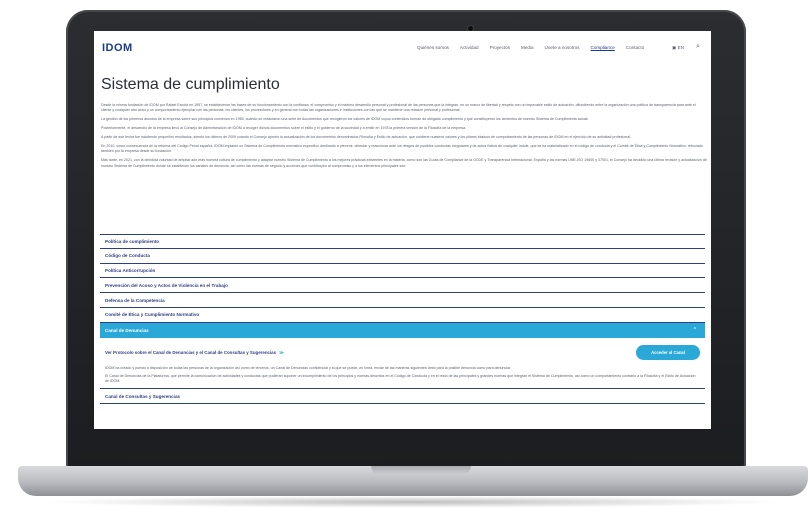  Describe the element at coordinates (413, 502) in the screenshot. I see `laptop-shadow` at that location.